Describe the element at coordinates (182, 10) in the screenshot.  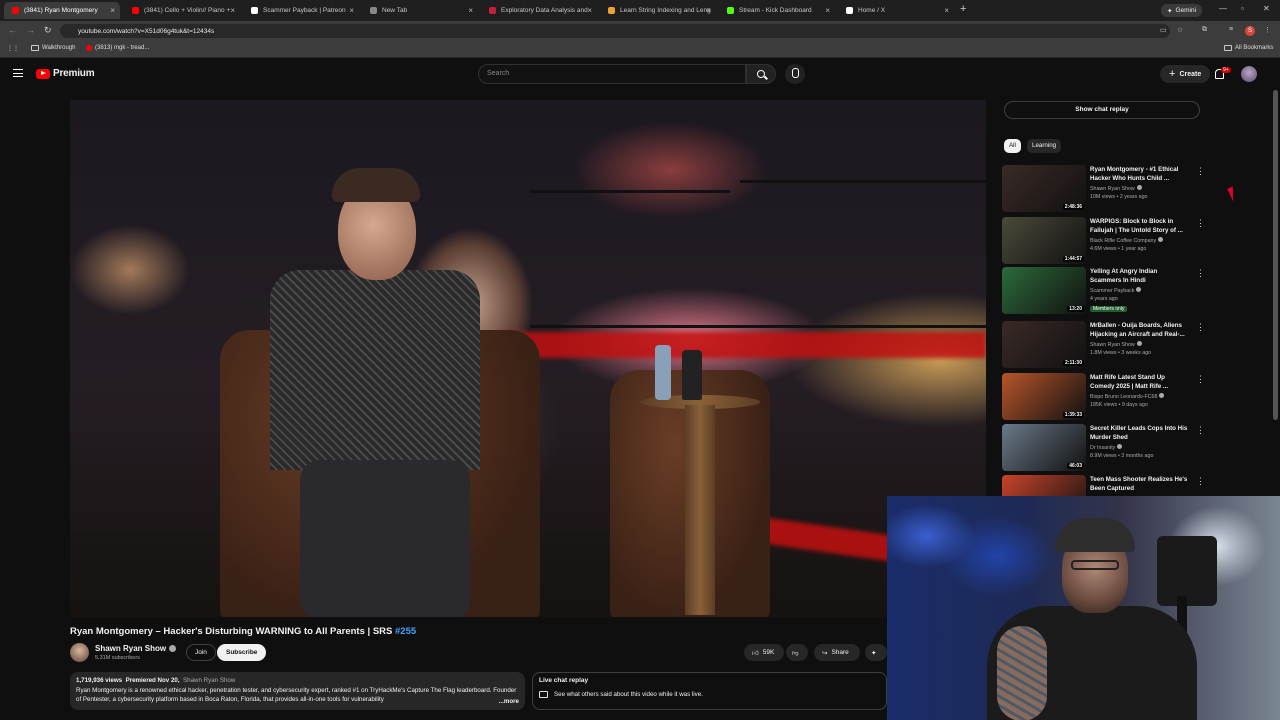
I see `browser-tab: (3841) Cello + Violin// Piano + ×` at that location.